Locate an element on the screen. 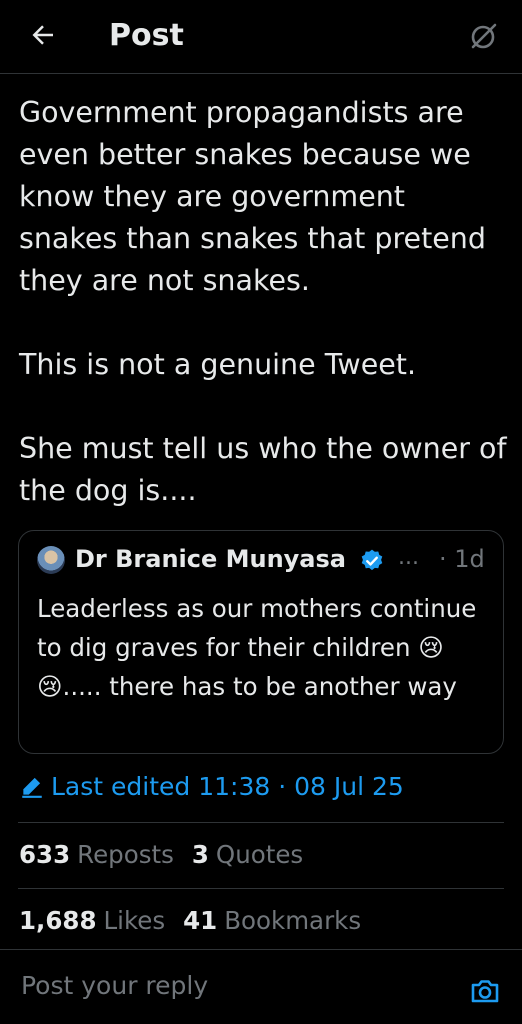 The image size is (522, 1024). camera-button is located at coordinates (485, 991).